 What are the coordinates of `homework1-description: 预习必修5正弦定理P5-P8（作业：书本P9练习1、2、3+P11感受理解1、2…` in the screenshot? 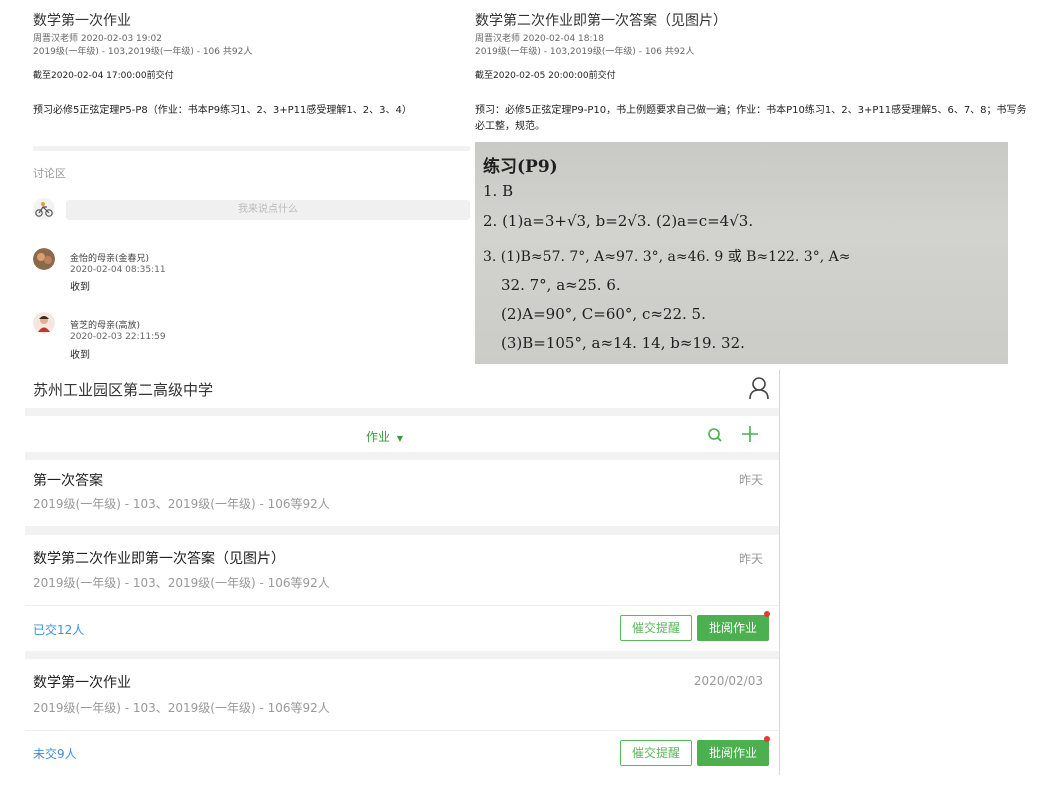 It's located at (222, 110).